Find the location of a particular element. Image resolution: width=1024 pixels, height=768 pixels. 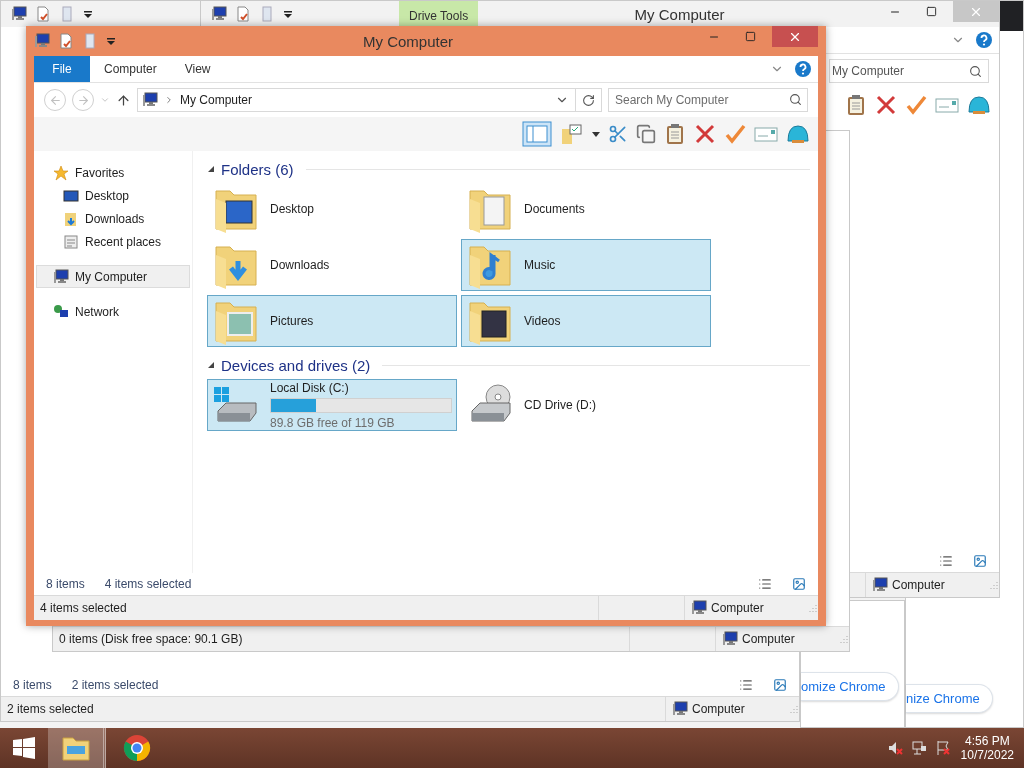

item-name: Downloads is located at coordinates (300, 265).